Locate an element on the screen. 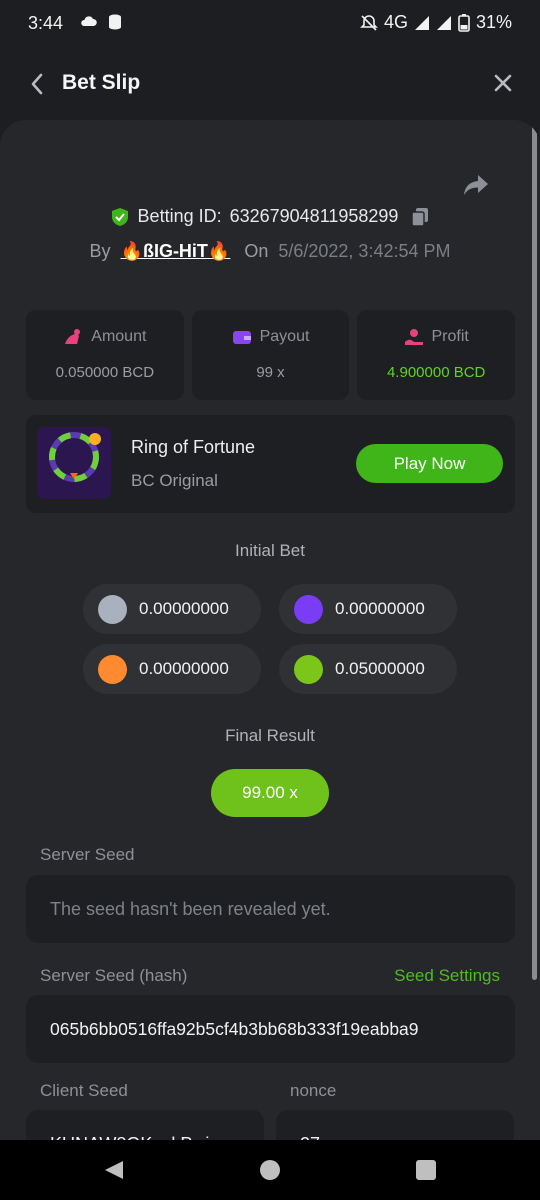 This screenshot has width=540, height=1200. status-notification-icons is located at coordinates (102, 22).